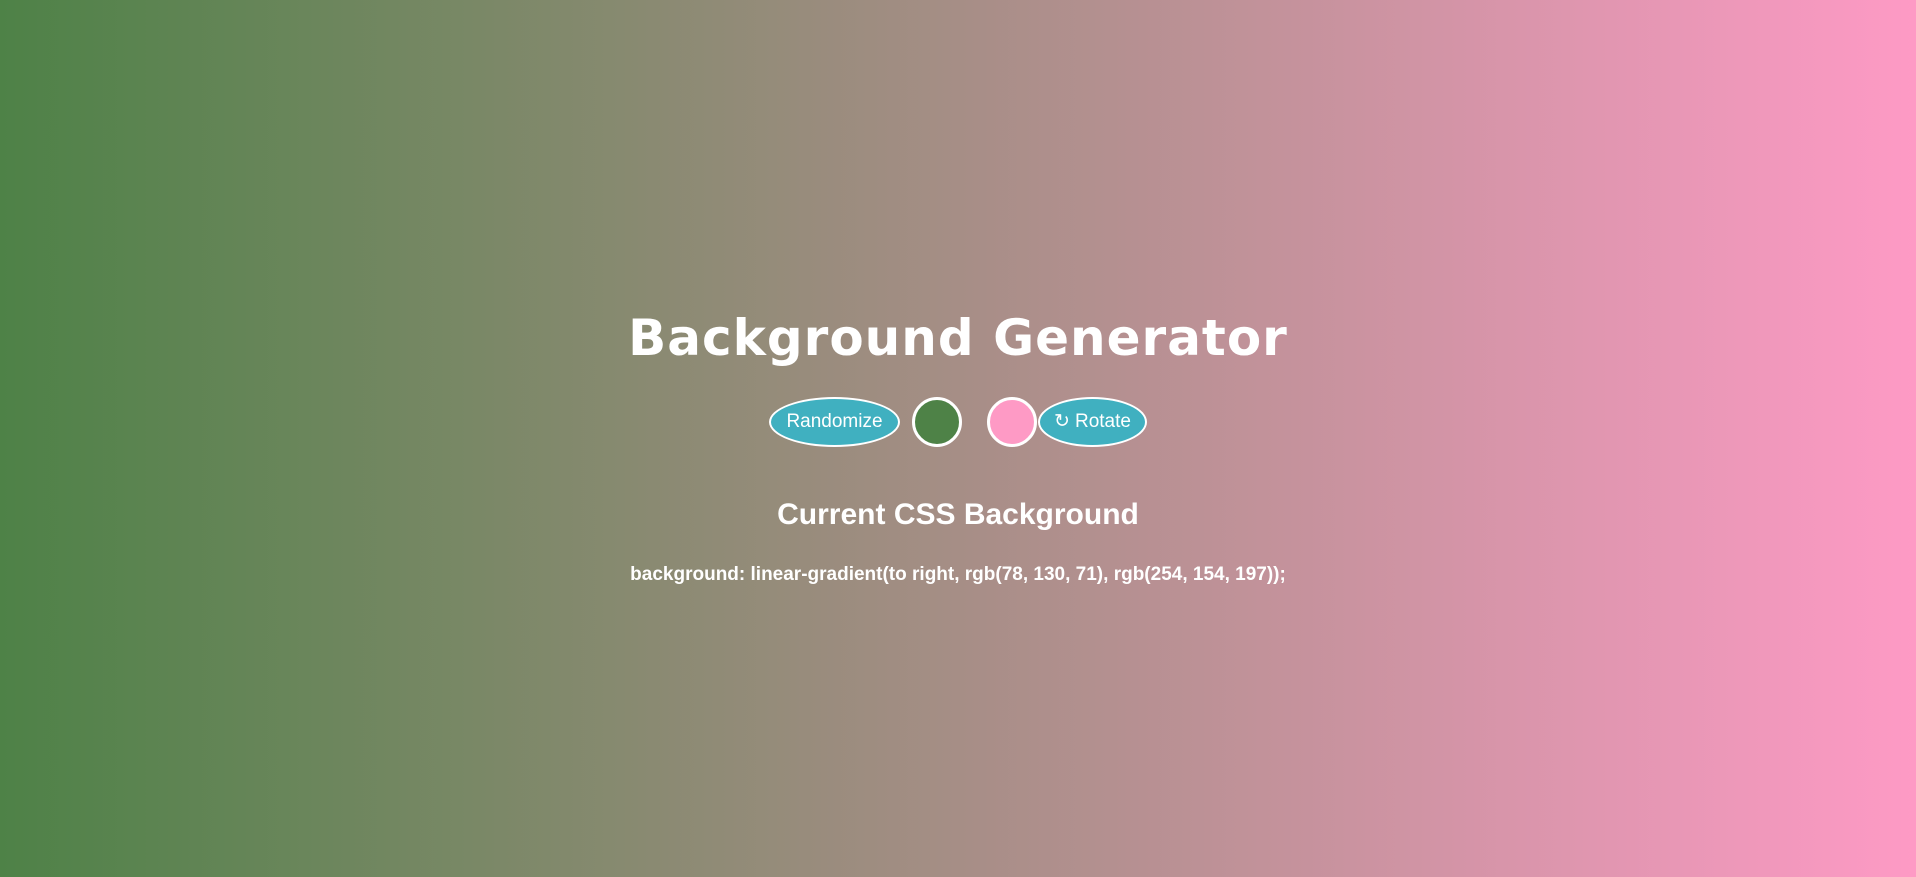 Image resolution: width=1916 pixels, height=877 pixels. What do you see at coordinates (1102, 421) in the screenshot?
I see `rotate-button-label: Rotate` at bounding box center [1102, 421].